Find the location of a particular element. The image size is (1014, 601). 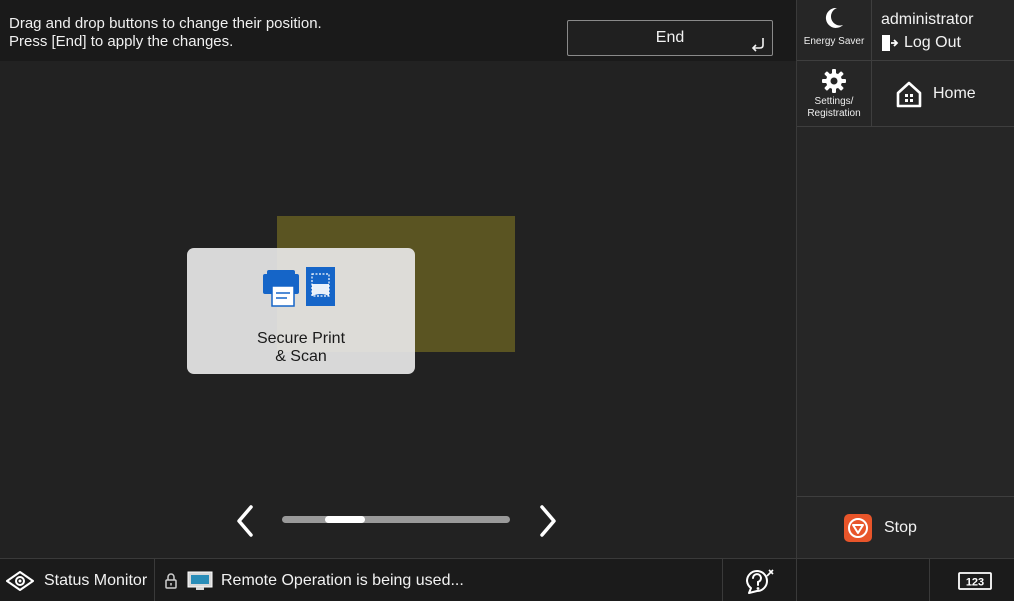

page-indicator is located at coordinates (396, 519).